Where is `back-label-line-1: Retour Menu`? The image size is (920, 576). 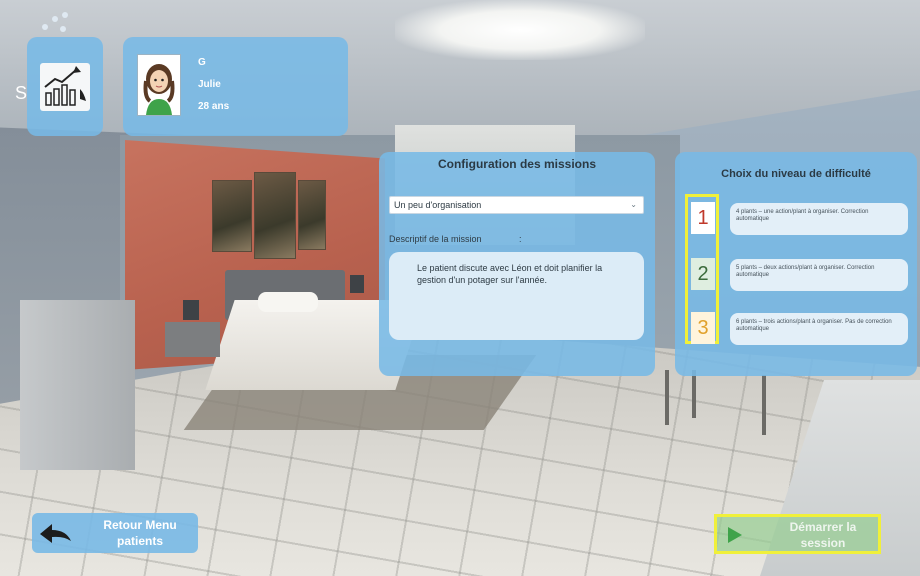
back-label-line-1: Retour Menu is located at coordinates (140, 525).